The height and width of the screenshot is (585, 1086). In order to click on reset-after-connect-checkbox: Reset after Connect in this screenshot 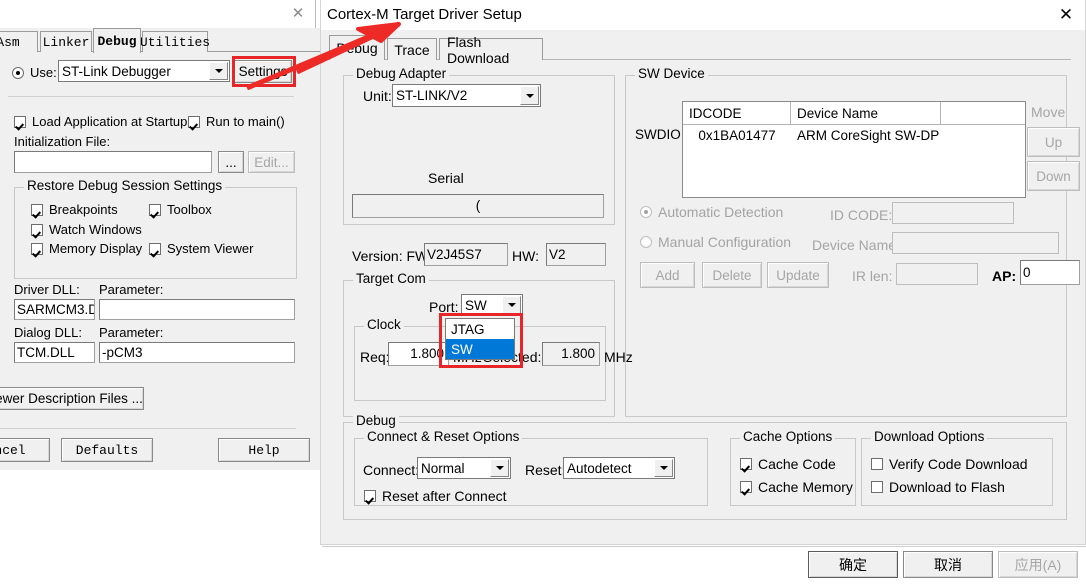, I will do `click(435, 496)`.